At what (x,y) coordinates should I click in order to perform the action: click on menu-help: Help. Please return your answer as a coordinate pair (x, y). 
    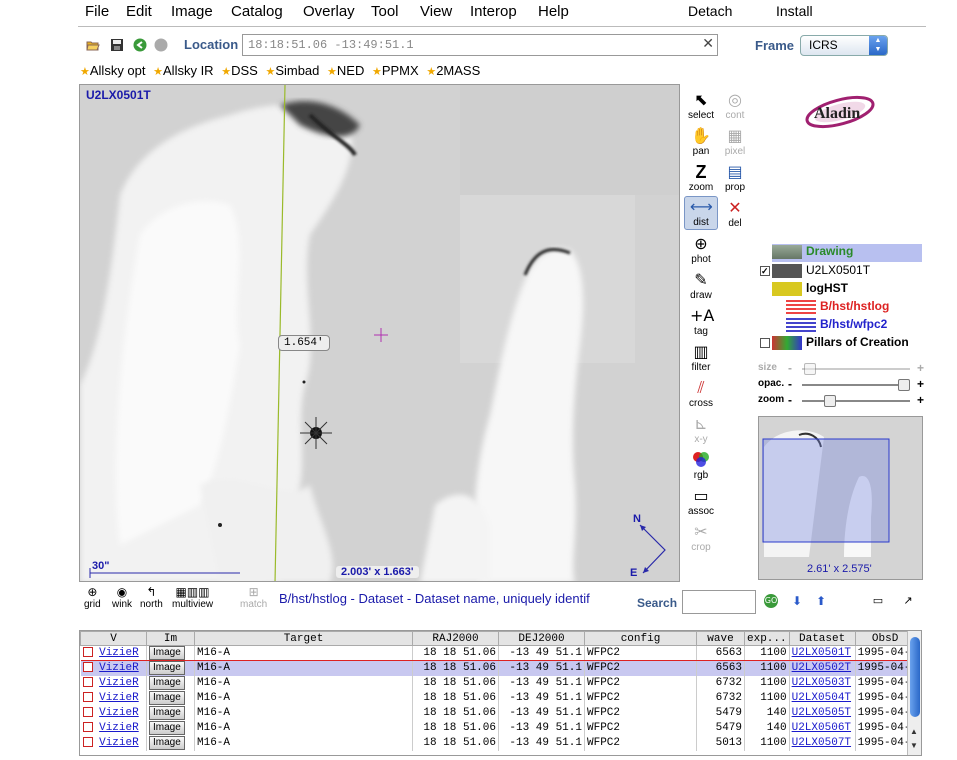
    Looking at the image, I should click on (553, 11).